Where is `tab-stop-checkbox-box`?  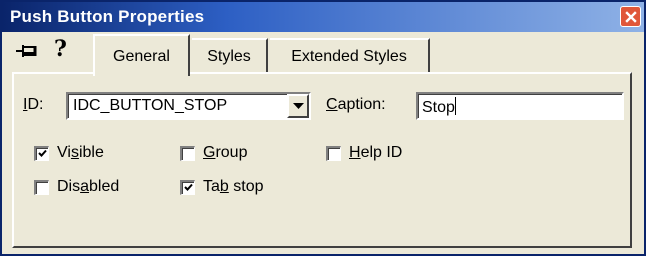 tab-stop-checkbox-box is located at coordinates (187, 187).